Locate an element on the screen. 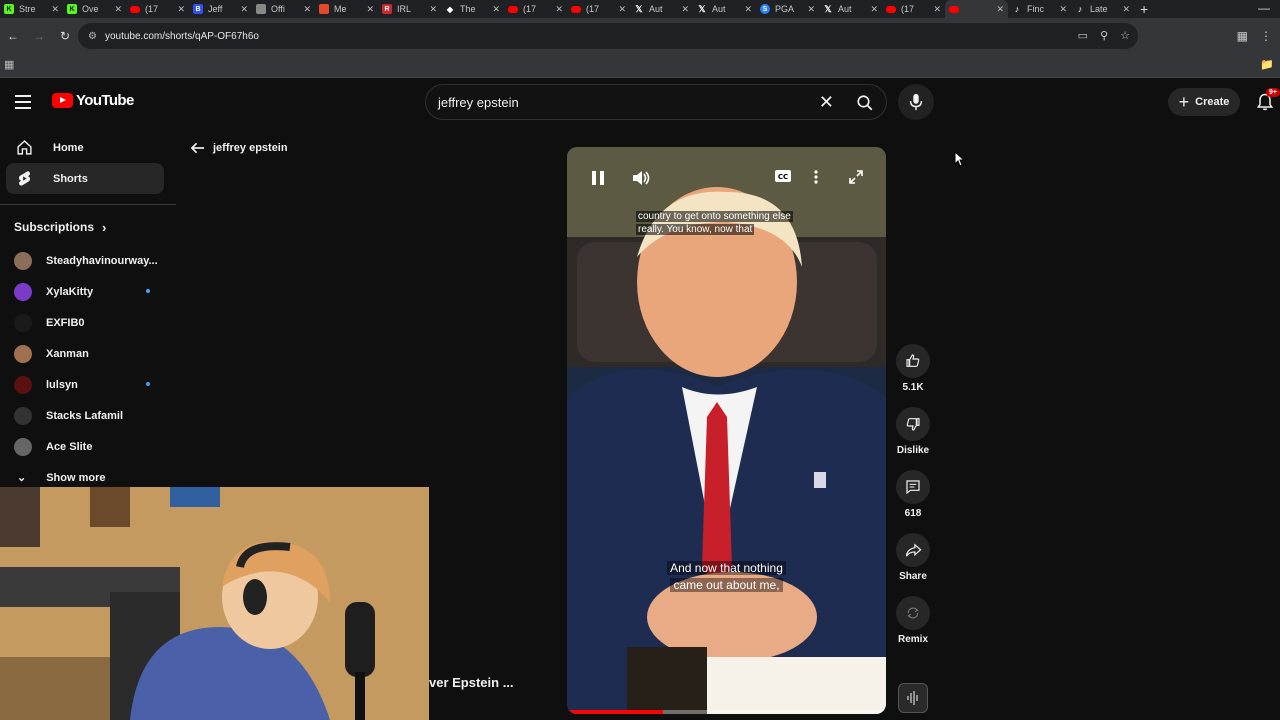  share-button is located at coordinates (913, 550).